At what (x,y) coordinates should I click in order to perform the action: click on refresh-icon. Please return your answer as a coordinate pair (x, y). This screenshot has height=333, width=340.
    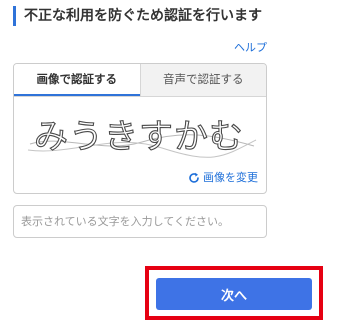
    Looking at the image, I should click on (194, 177).